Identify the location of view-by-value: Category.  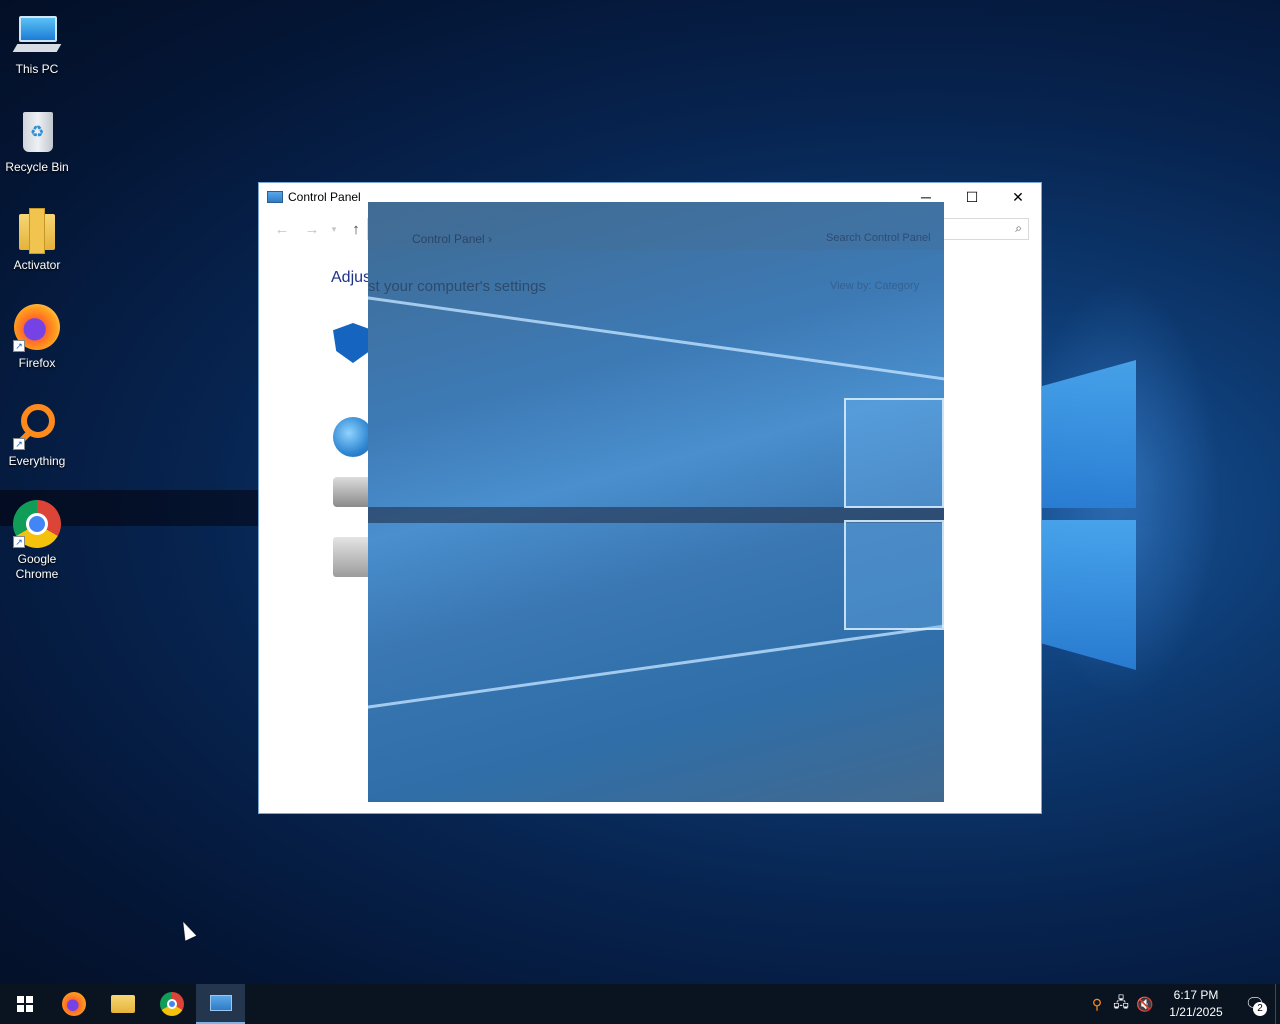
(897, 286).